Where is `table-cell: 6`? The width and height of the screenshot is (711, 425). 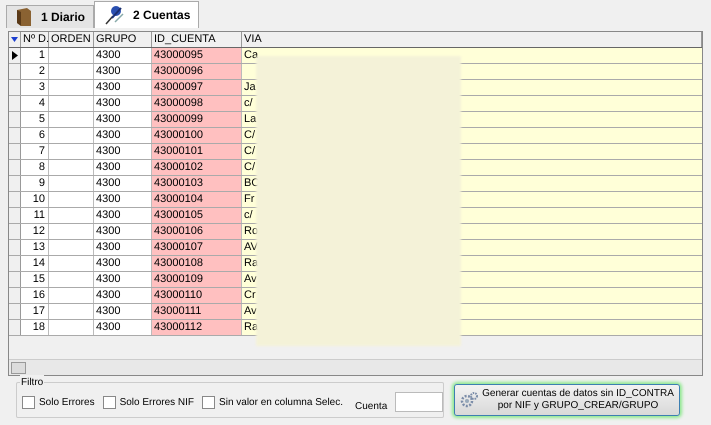
table-cell: 6 is located at coordinates (35, 135).